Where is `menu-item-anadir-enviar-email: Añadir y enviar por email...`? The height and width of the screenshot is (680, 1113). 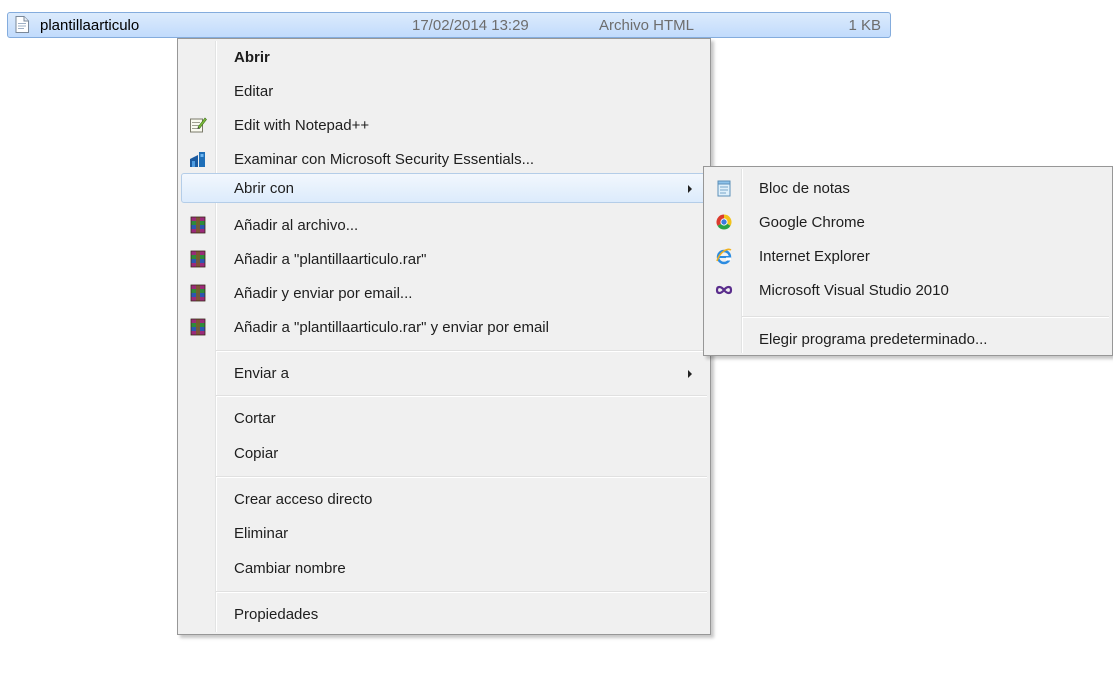
menu-item-anadir-enviar-email: Añadir y enviar por email... is located at coordinates (444, 293).